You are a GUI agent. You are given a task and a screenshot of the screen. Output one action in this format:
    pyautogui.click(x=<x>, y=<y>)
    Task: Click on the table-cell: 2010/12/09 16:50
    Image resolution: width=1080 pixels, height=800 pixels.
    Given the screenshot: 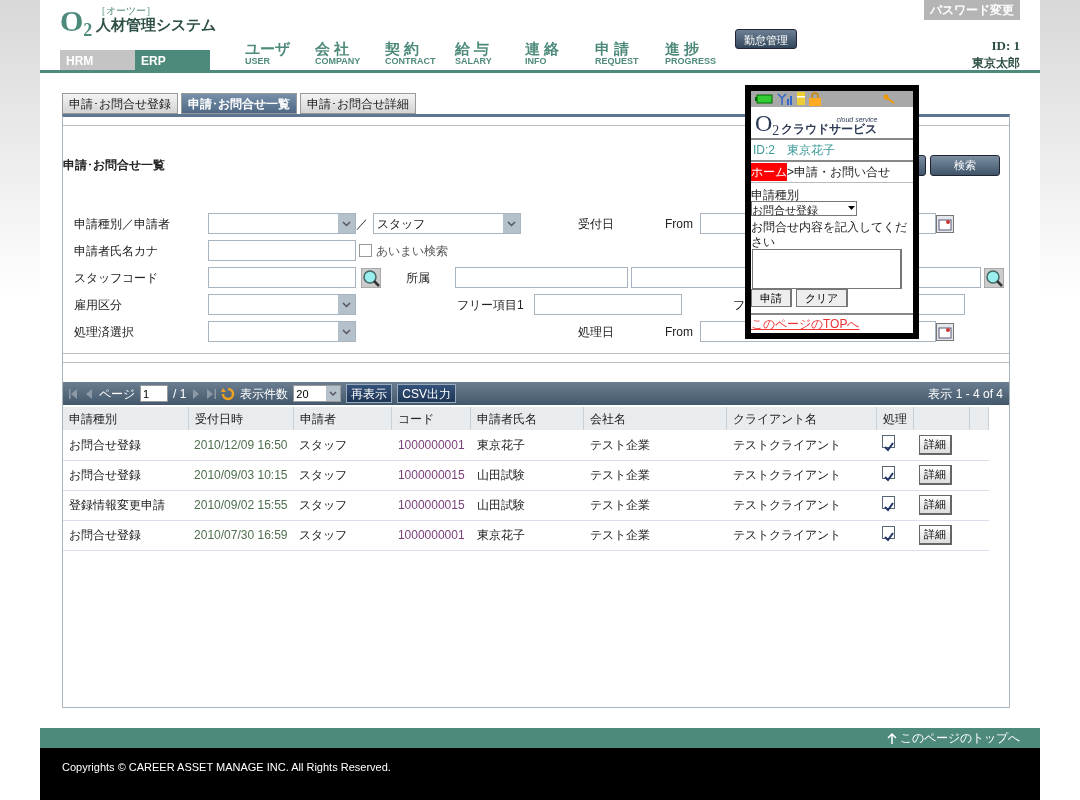 What is the action you would take?
    pyautogui.click(x=241, y=445)
    